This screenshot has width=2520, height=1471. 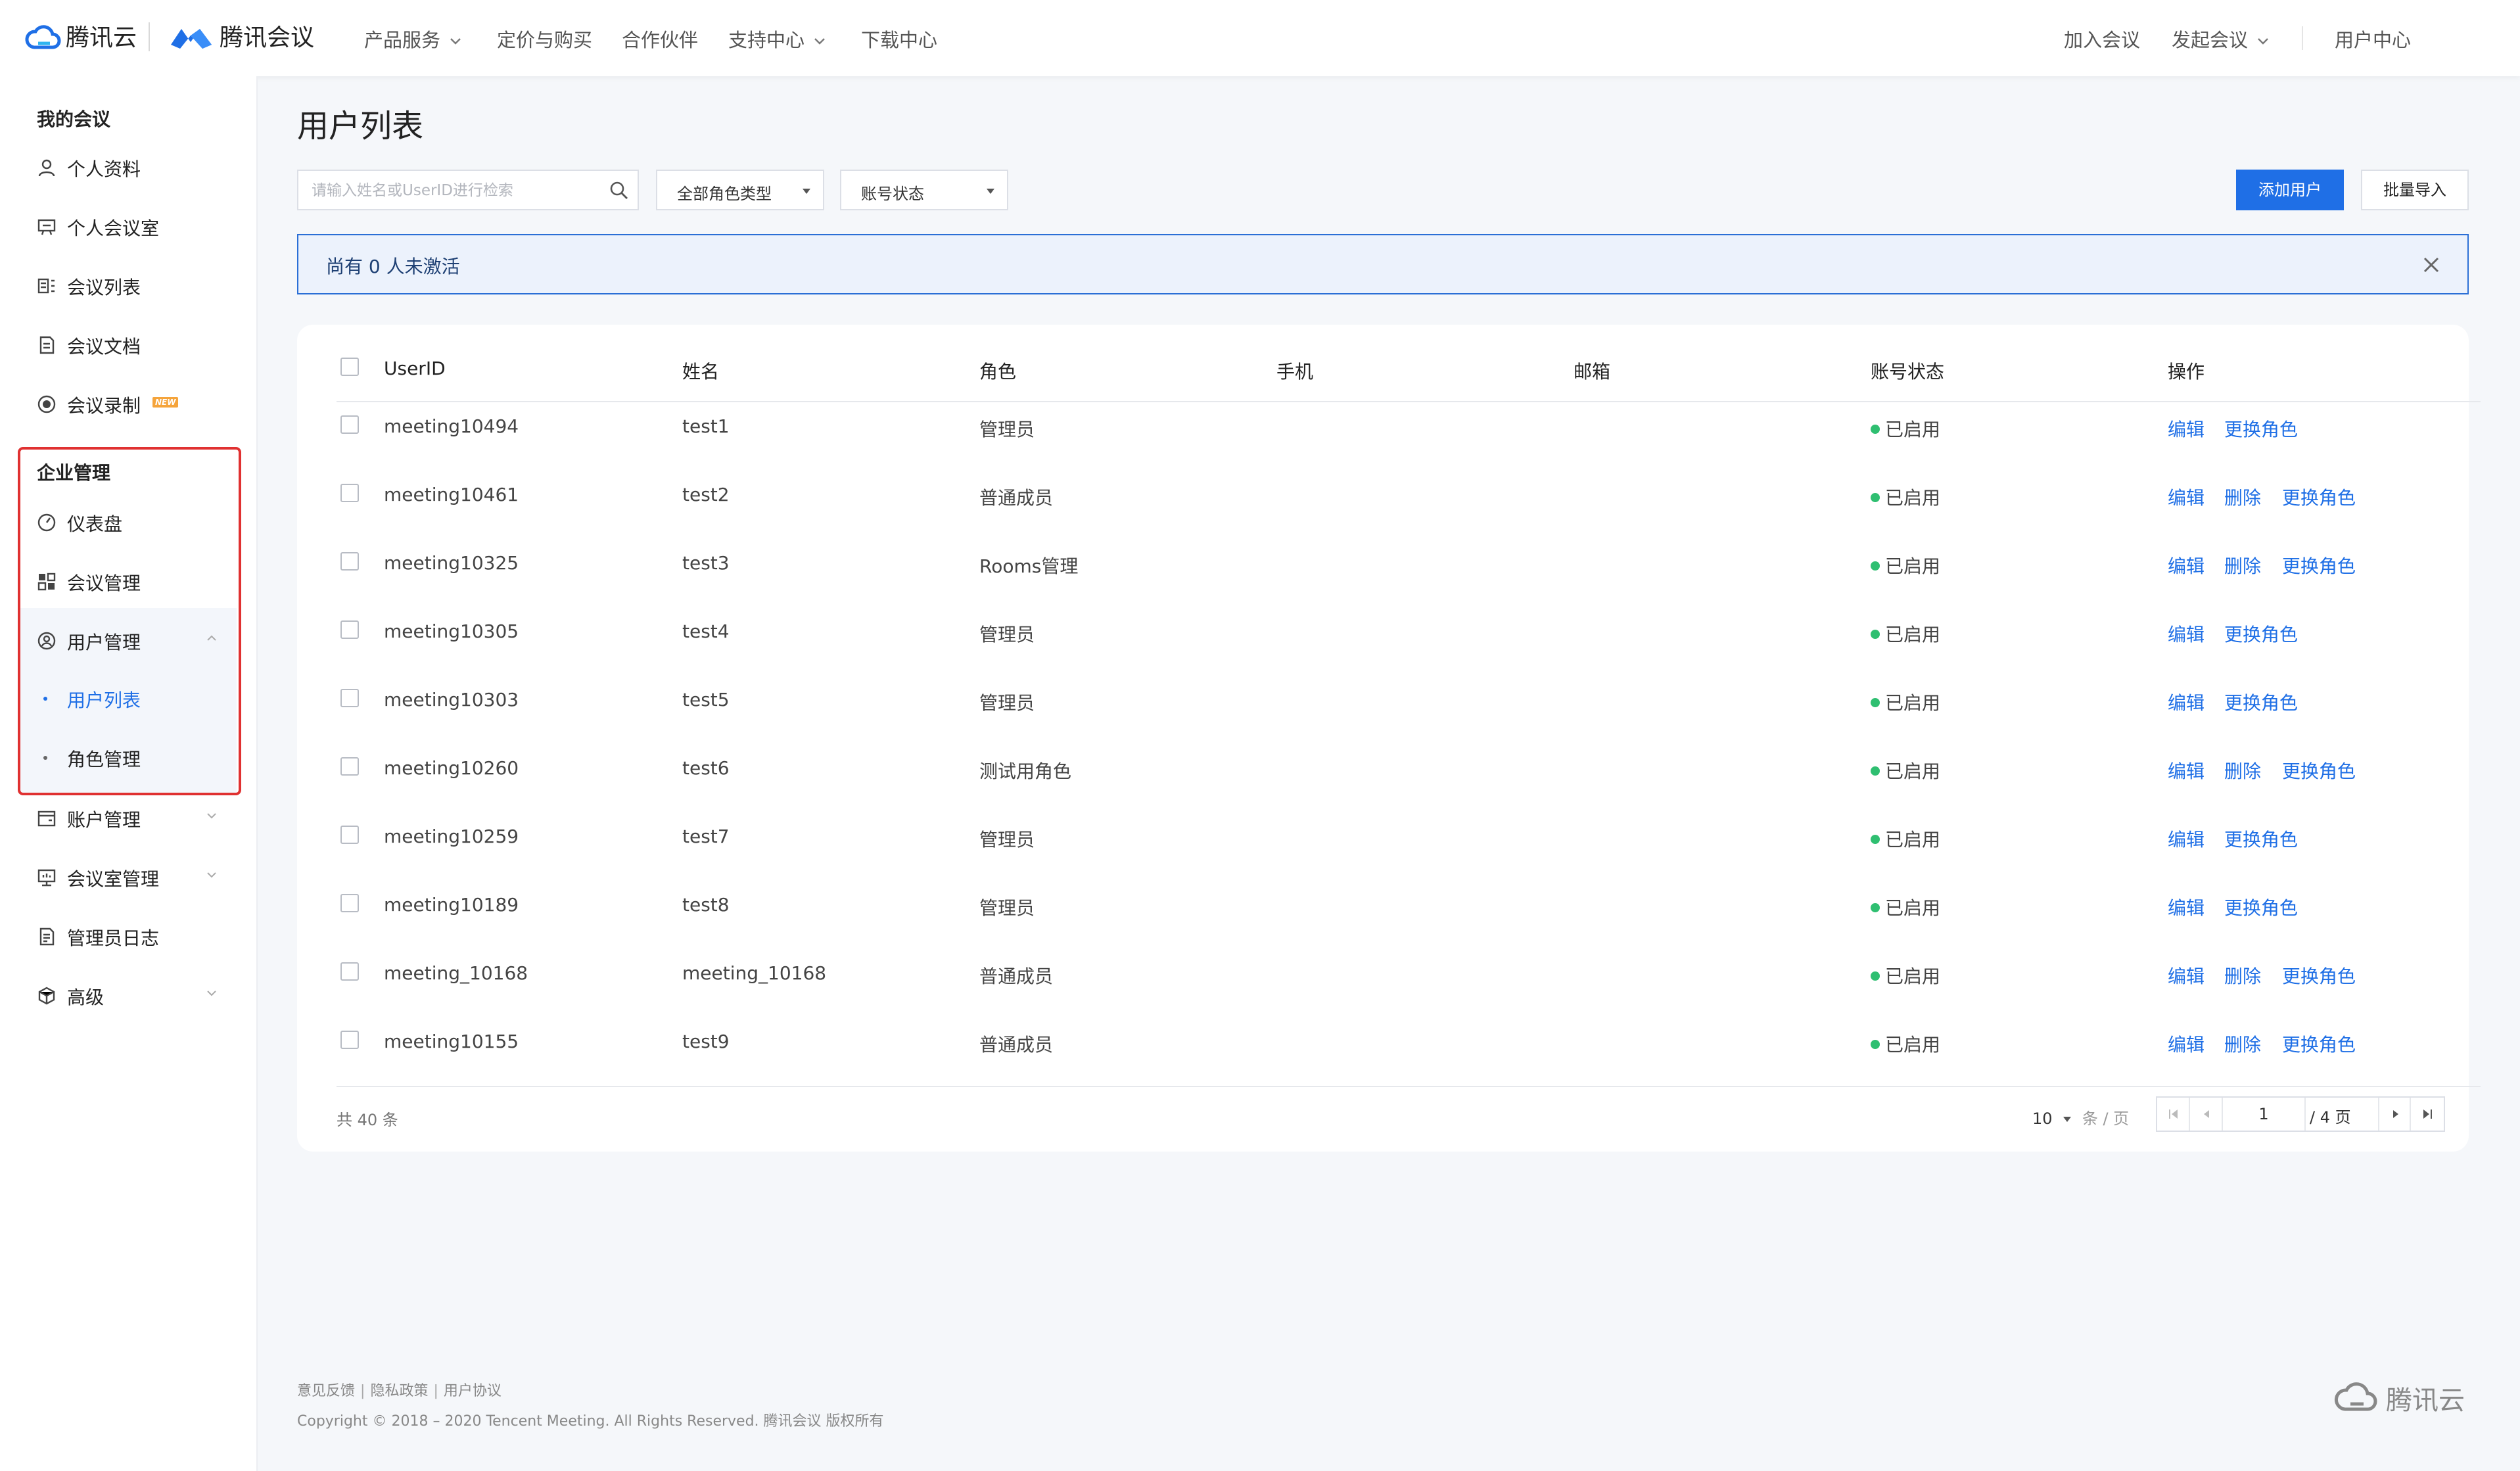 What do you see at coordinates (619, 190) in the screenshot?
I see `search-icon` at bounding box center [619, 190].